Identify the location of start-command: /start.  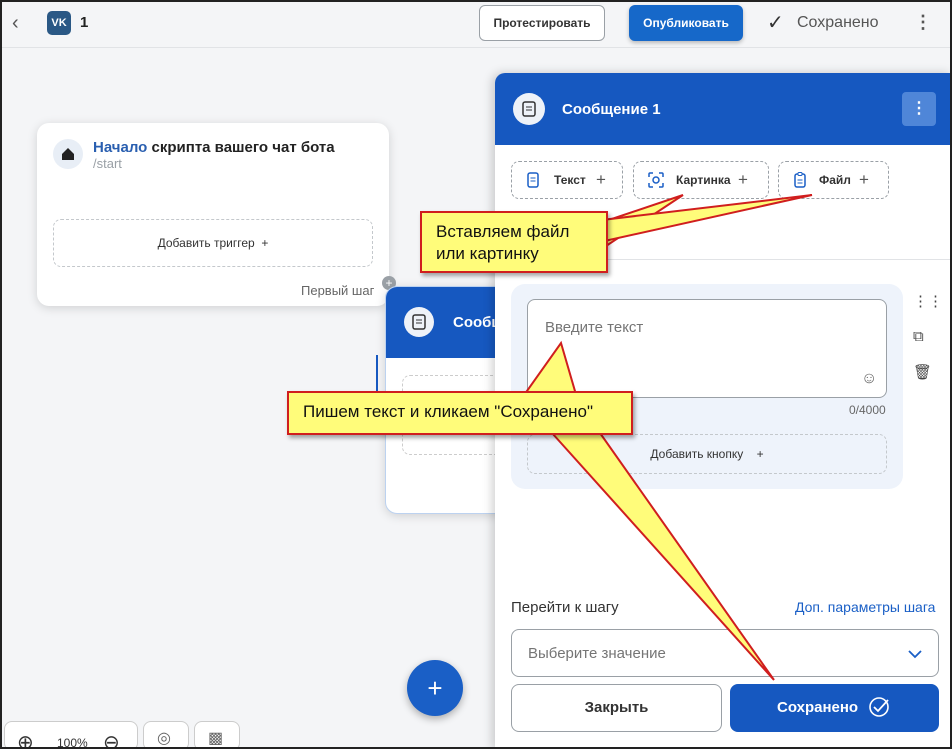
(107, 163).